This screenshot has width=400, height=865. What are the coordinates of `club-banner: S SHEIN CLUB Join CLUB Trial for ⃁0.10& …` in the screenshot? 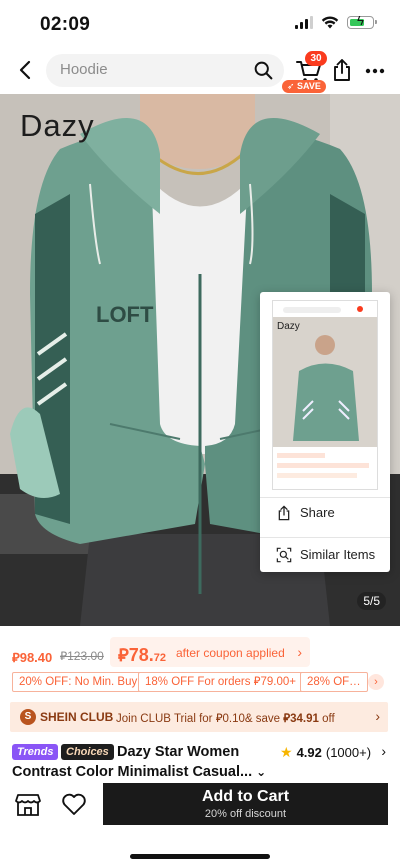 It's located at (199, 717).